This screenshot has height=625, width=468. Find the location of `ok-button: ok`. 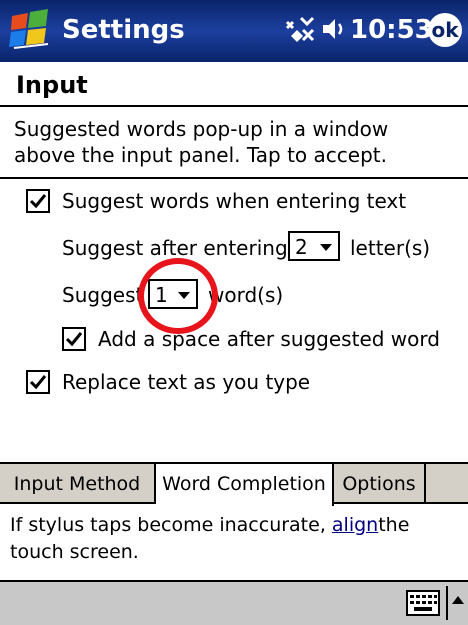

ok-button: ok is located at coordinates (445, 30).